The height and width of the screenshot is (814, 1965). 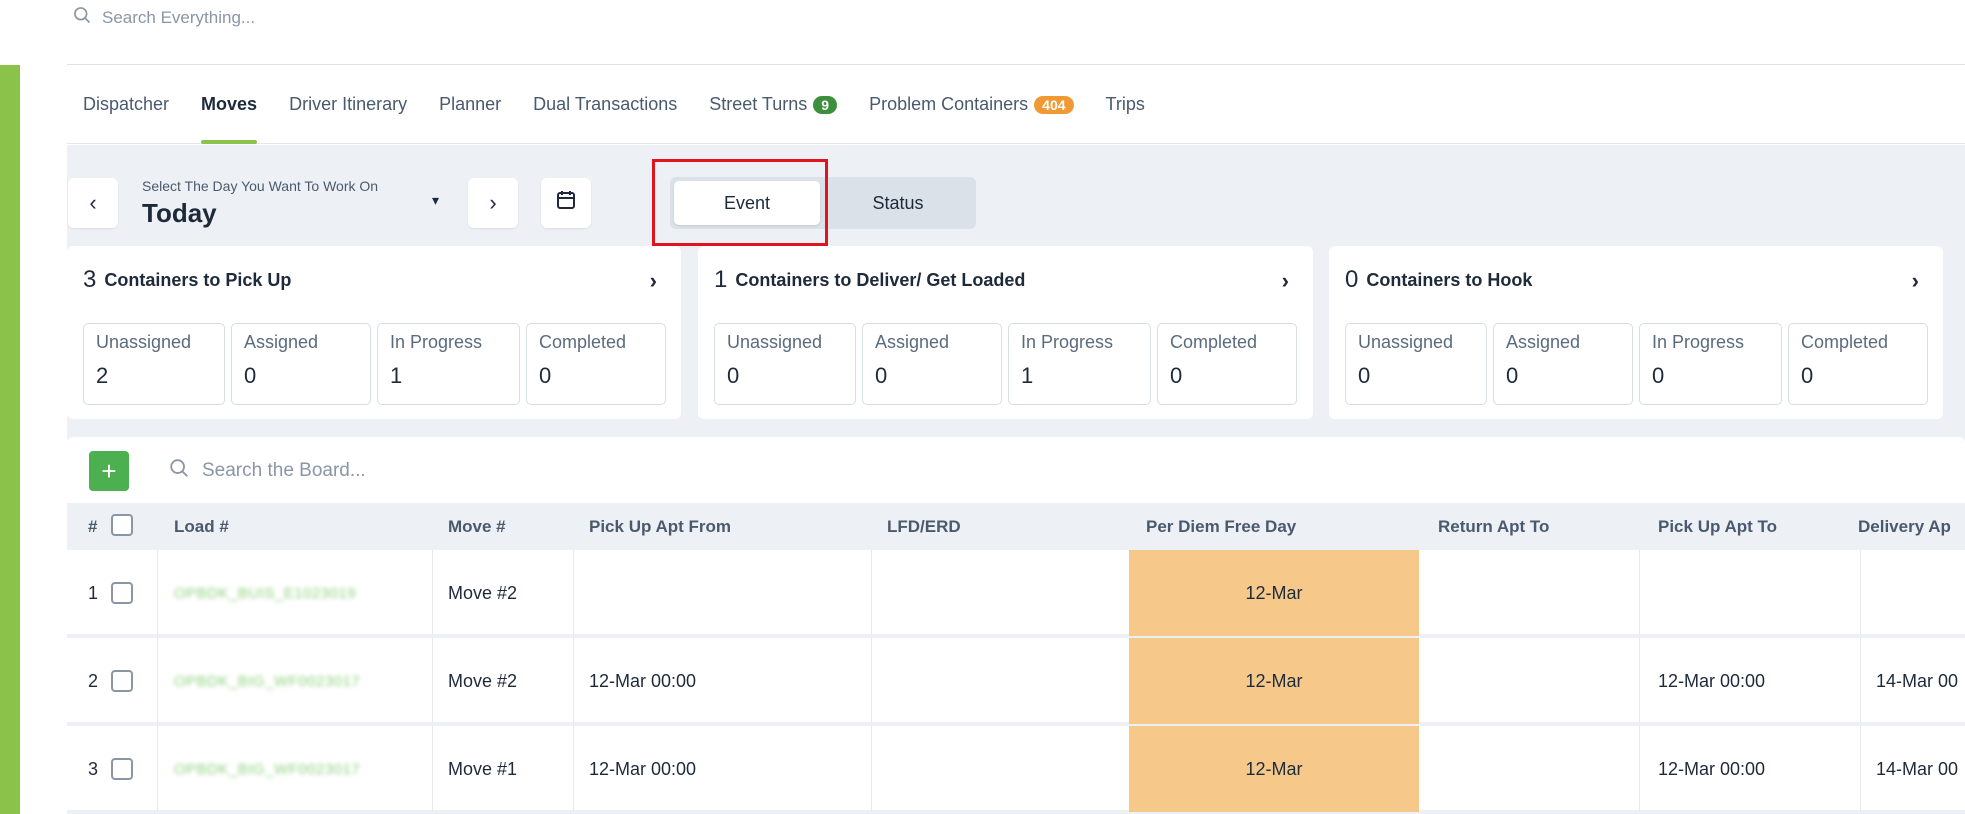 I want to click on col-pickup-to: Pick Up Apt To, so click(x=1717, y=527).